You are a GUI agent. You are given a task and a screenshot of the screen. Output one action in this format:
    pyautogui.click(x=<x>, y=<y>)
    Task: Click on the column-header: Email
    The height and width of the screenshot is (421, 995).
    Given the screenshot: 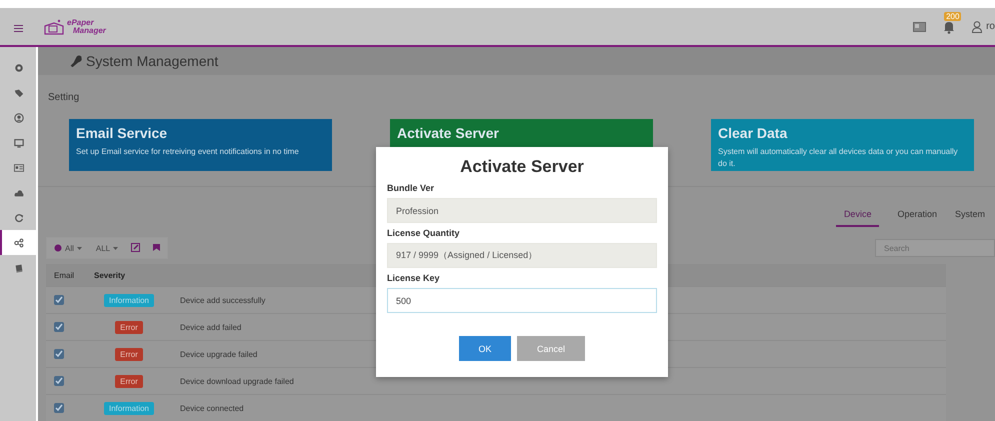 What is the action you would take?
    pyautogui.click(x=64, y=275)
    